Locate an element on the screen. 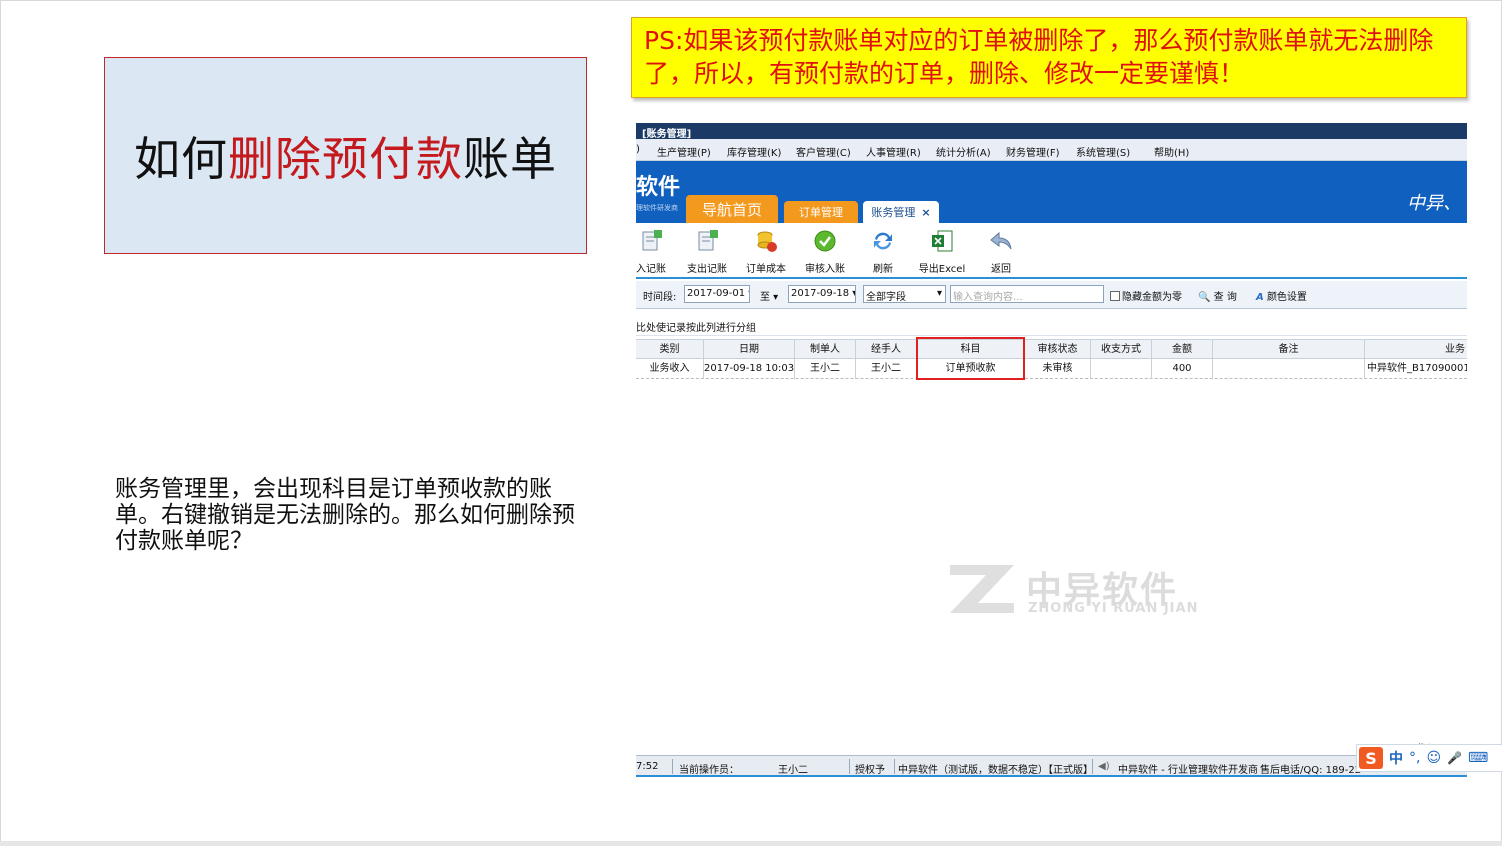  slide-title: 如何删除预付款账单 is located at coordinates (345, 156).